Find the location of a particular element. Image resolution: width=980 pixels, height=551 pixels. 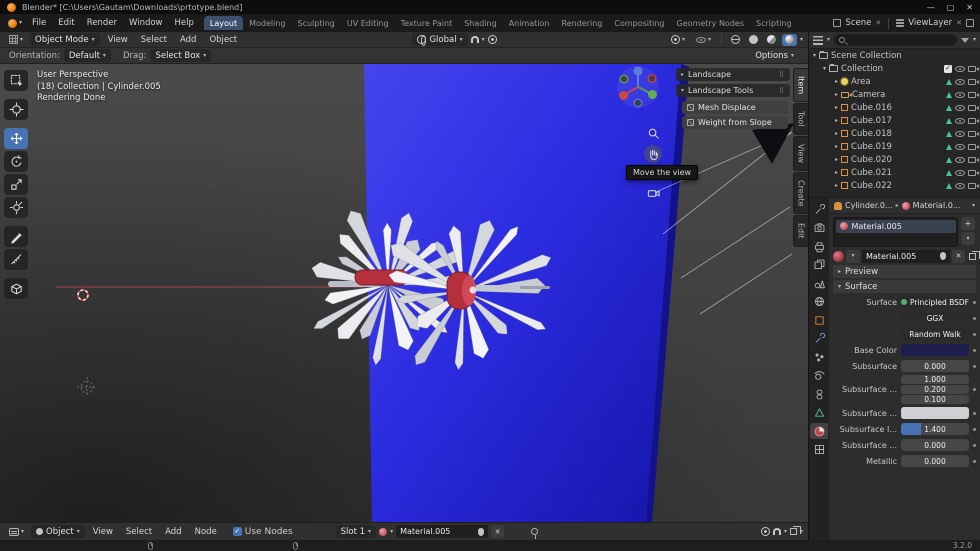

outliner-item-cube019: ▸ Cube.019 is located at coordinates (894, 146).